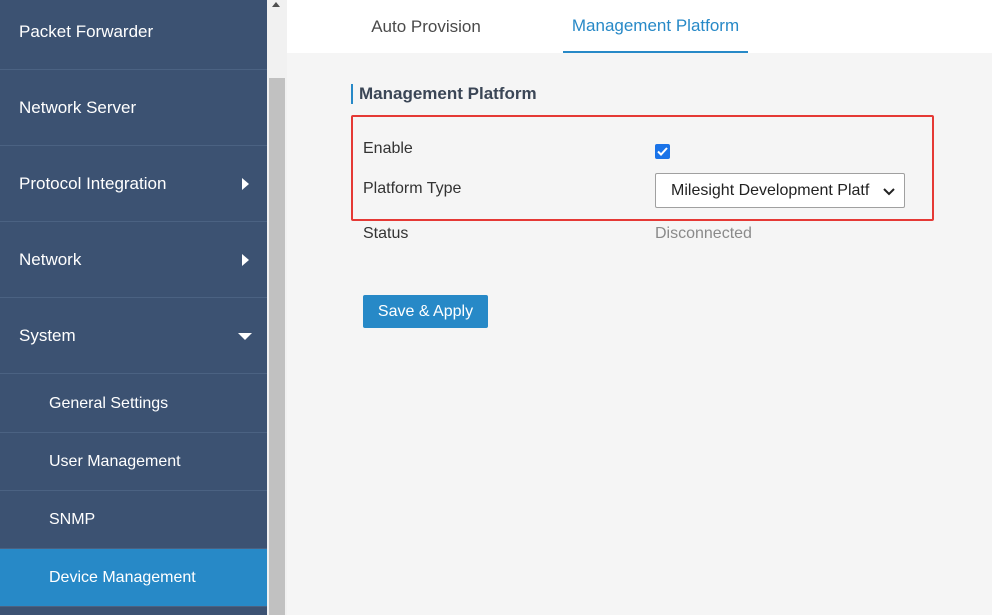  I want to click on checkmark-icon, so click(662, 151).